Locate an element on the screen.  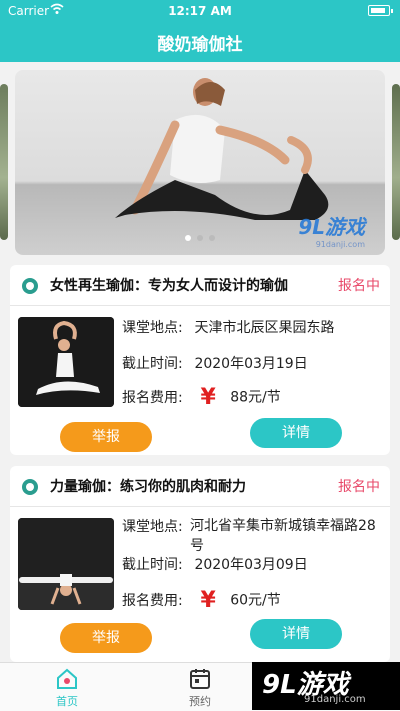
watermark-logo: 9L游戏 91danji.com is located at coordinates (326, 686).